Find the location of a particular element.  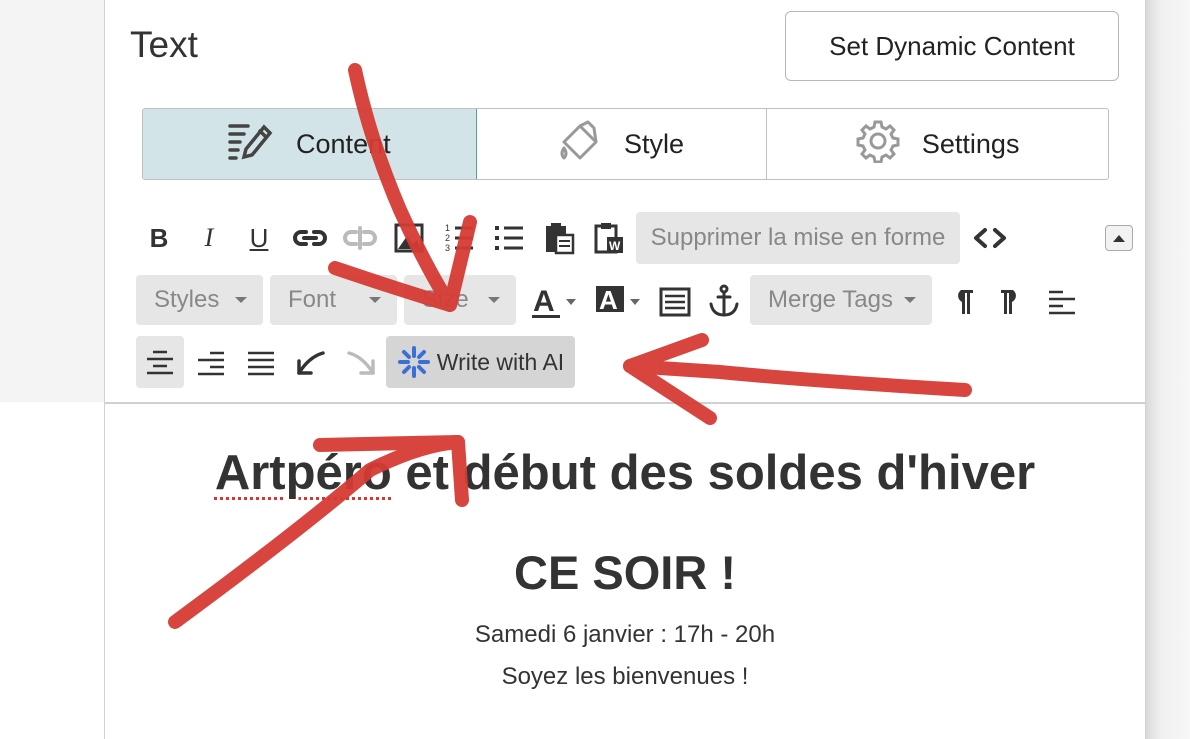

styles-dropdown-label: Styles is located at coordinates (187, 299).